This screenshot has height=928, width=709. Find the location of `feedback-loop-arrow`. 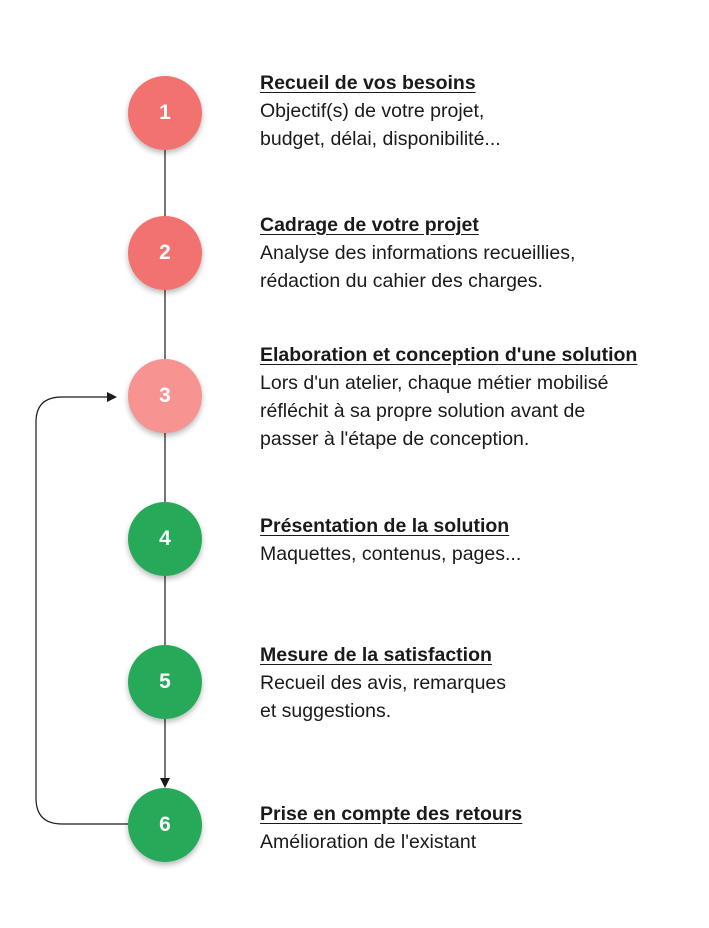

feedback-loop-arrow is located at coordinates (81, 608).